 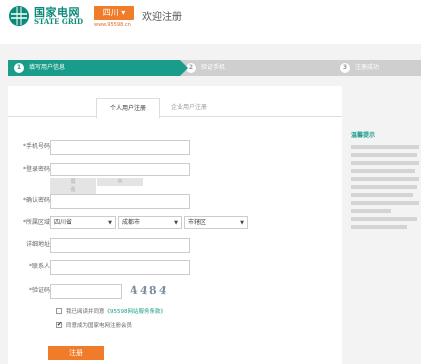 I want to click on strength-medium: 中, so click(x=120, y=182).